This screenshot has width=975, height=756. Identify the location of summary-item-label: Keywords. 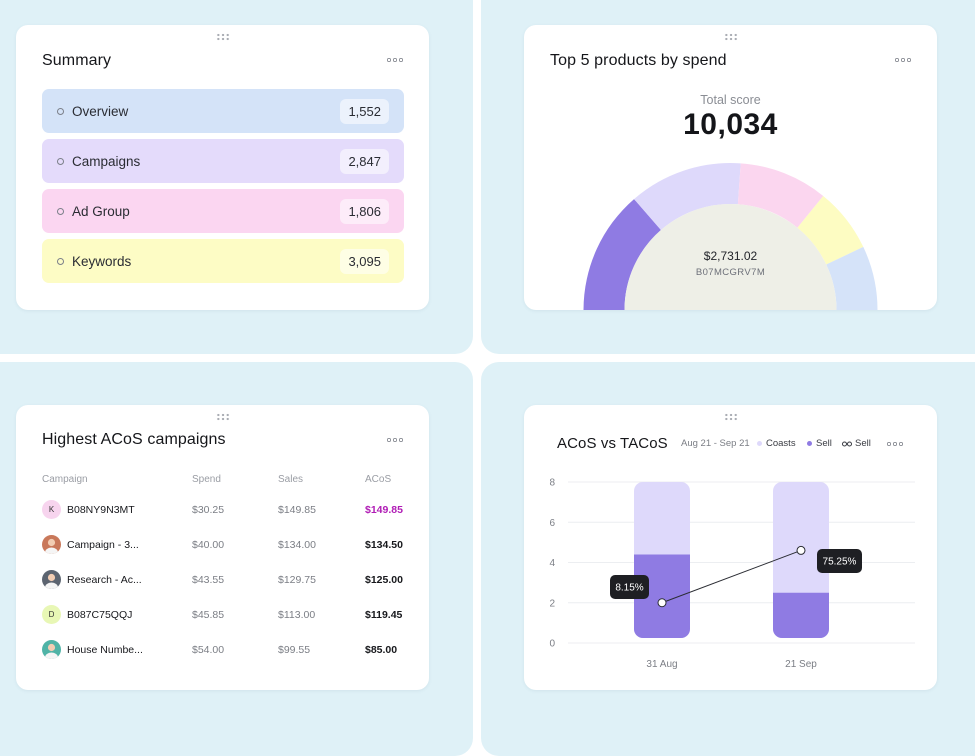
(102, 261).